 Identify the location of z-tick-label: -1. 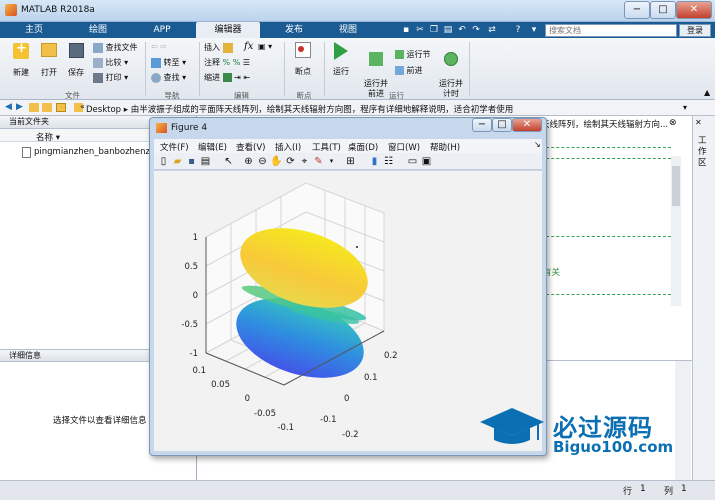
(194, 354).